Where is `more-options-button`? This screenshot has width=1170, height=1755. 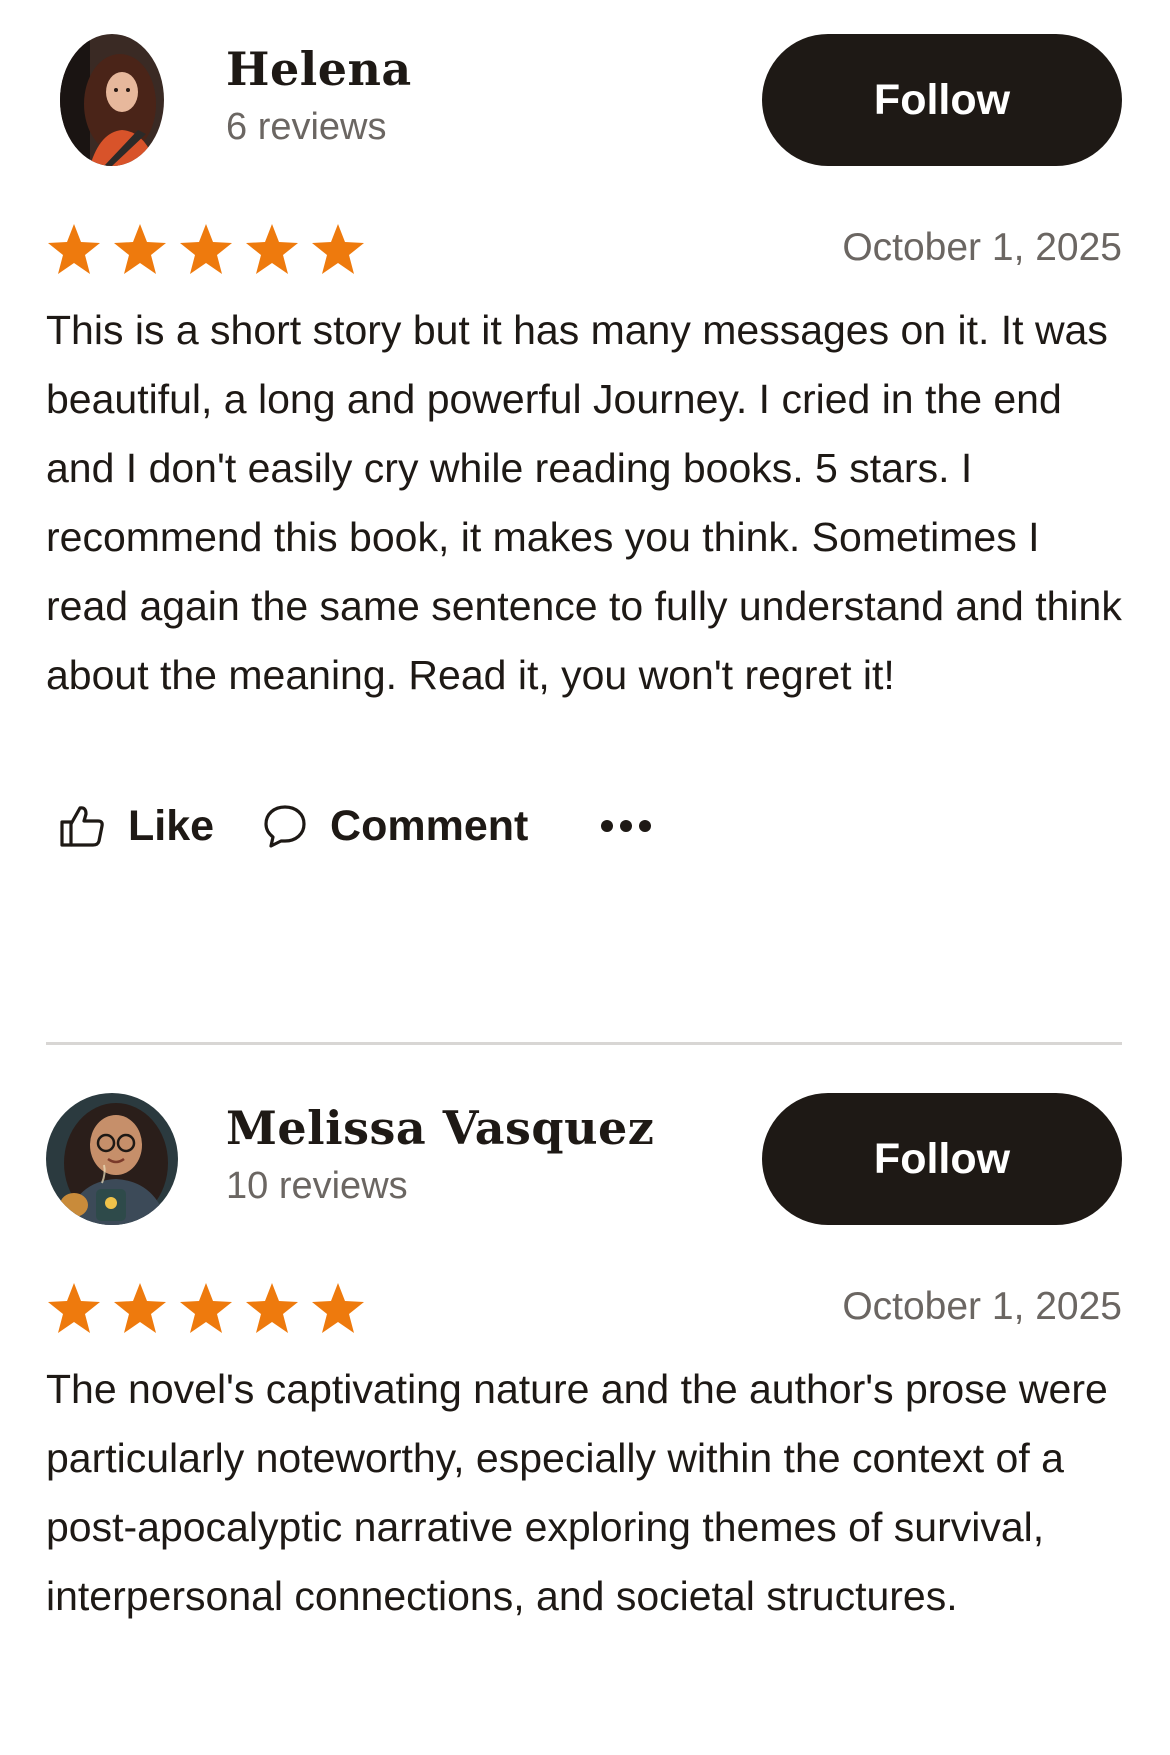
more-options-button is located at coordinates (626, 826).